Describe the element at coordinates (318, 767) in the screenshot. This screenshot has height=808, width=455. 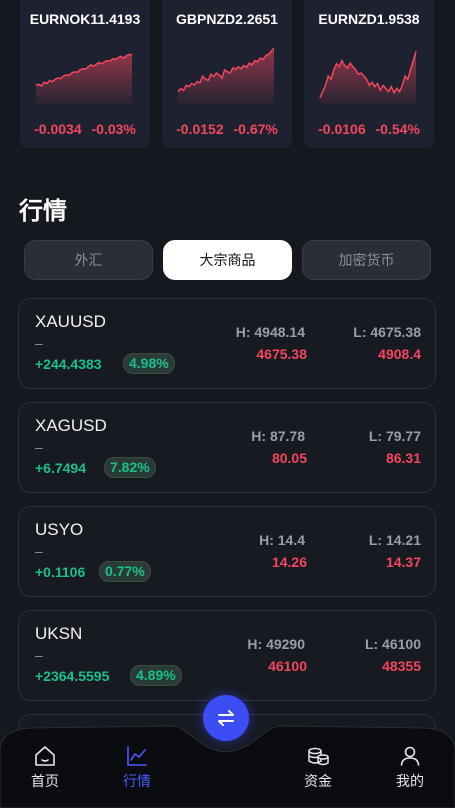
I see `nav-funds: 资金` at that location.